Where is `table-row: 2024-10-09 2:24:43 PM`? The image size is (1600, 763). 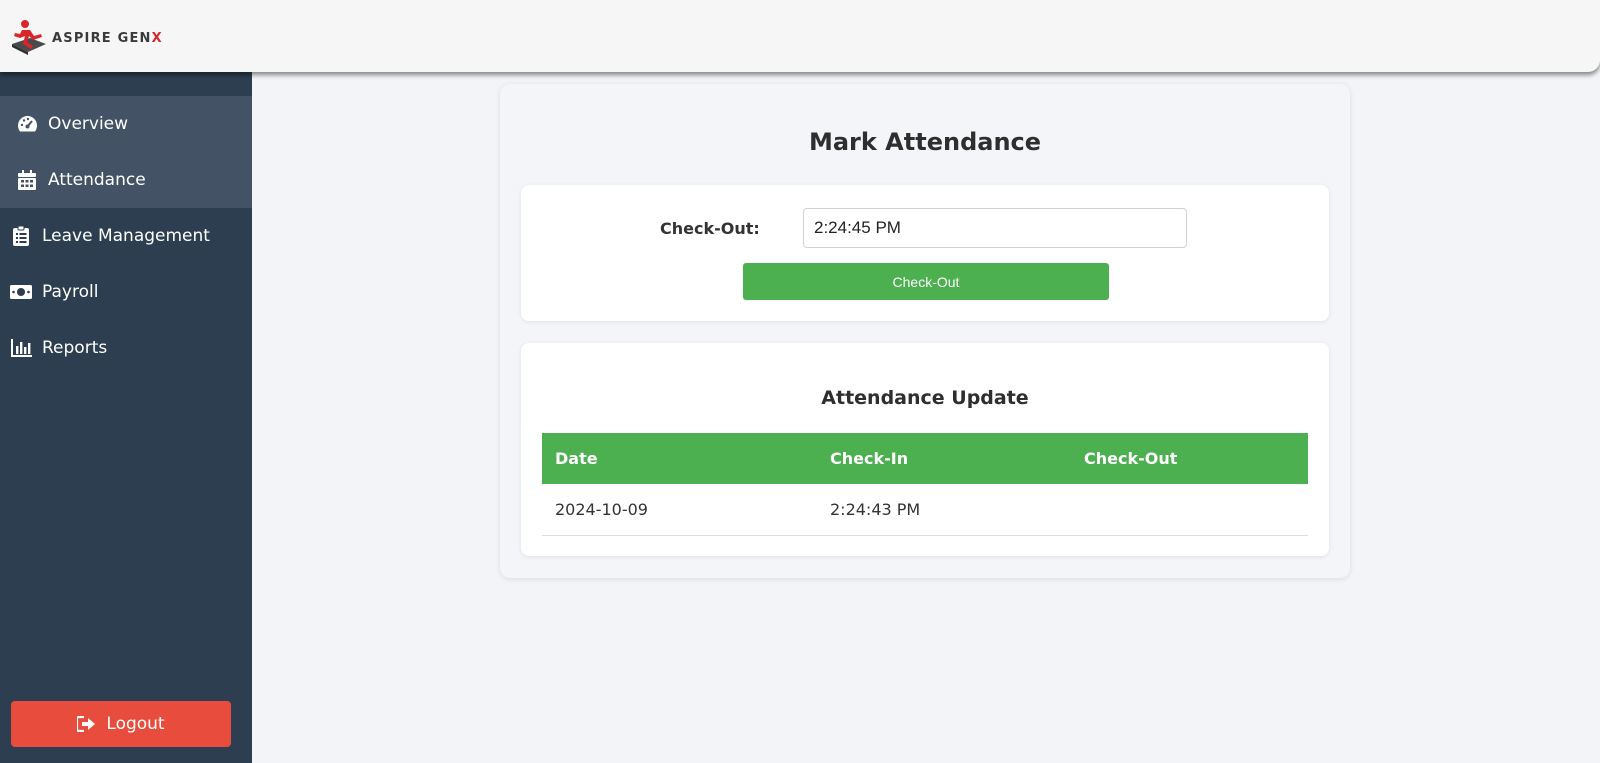 table-row: 2024-10-09 2:24:43 PM is located at coordinates (925, 510).